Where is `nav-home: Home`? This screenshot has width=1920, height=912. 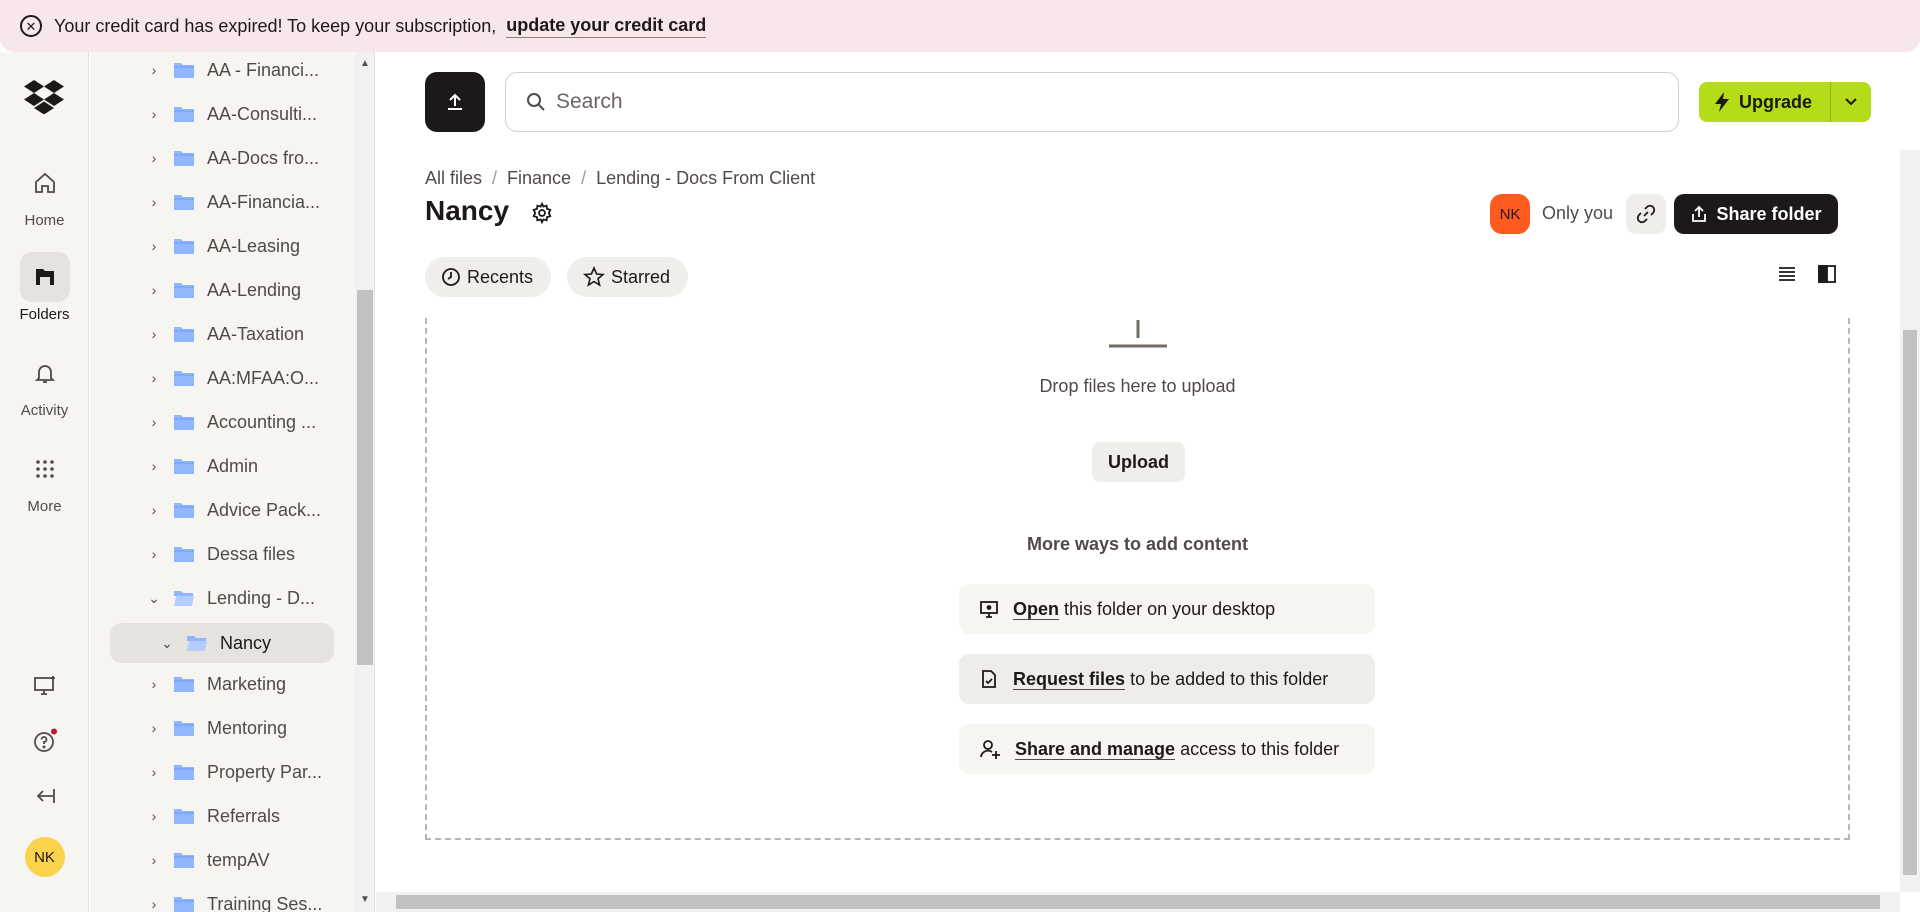 nav-home: Home is located at coordinates (44, 193).